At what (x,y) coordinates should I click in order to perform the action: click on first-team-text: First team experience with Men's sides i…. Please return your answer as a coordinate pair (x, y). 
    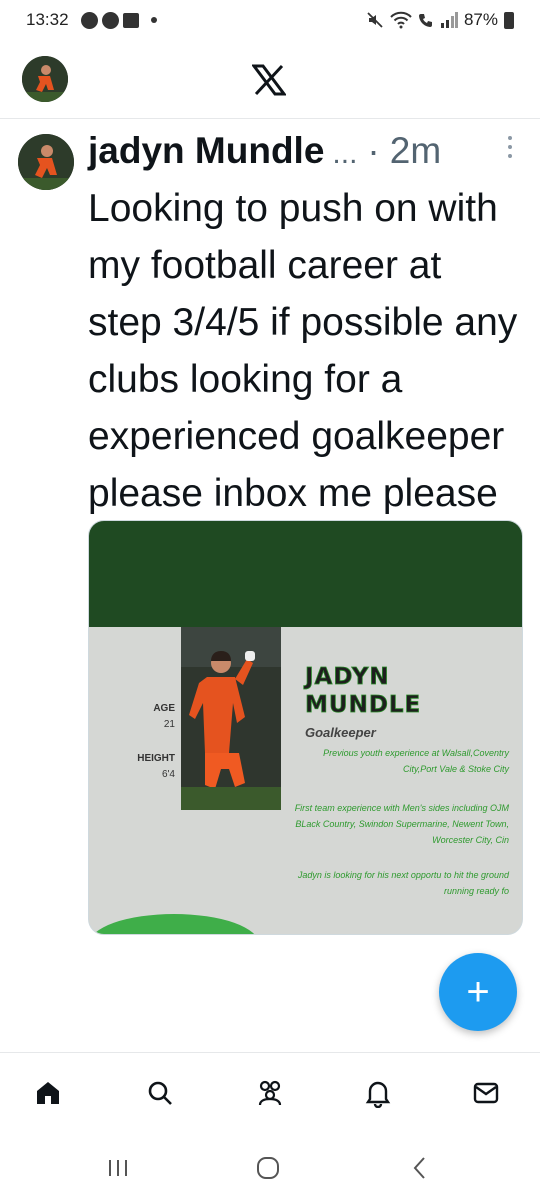
    Looking at the image, I should click on (401, 824).